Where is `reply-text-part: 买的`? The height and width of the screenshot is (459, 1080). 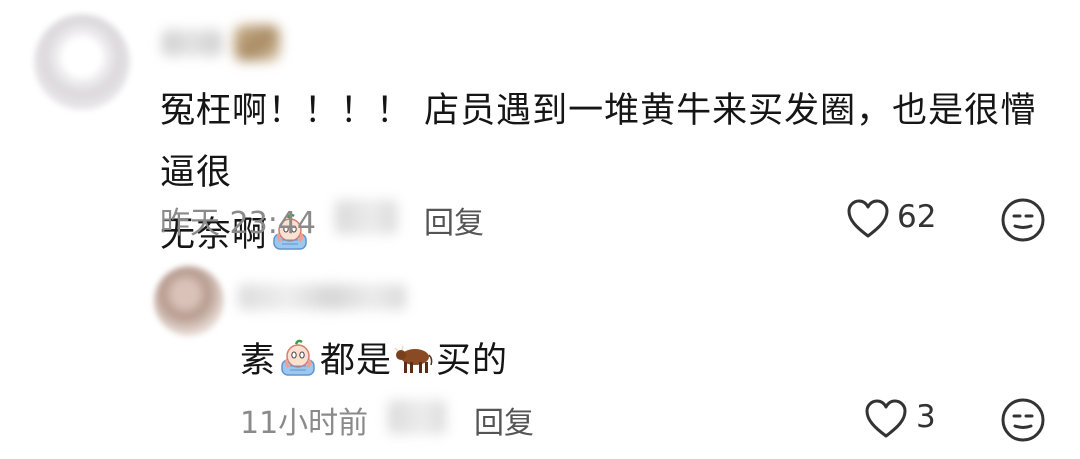 reply-text-part: 买的 is located at coordinates (472, 361).